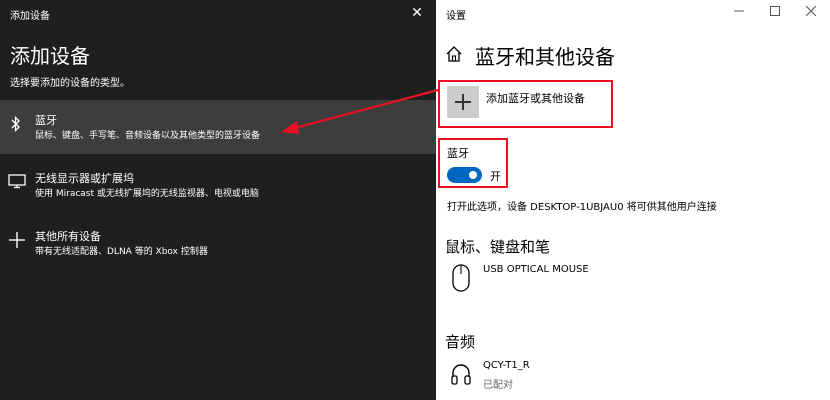 The width and height of the screenshot is (830, 400). Describe the element at coordinates (811, 13) in the screenshot. I see `close-icon` at that location.